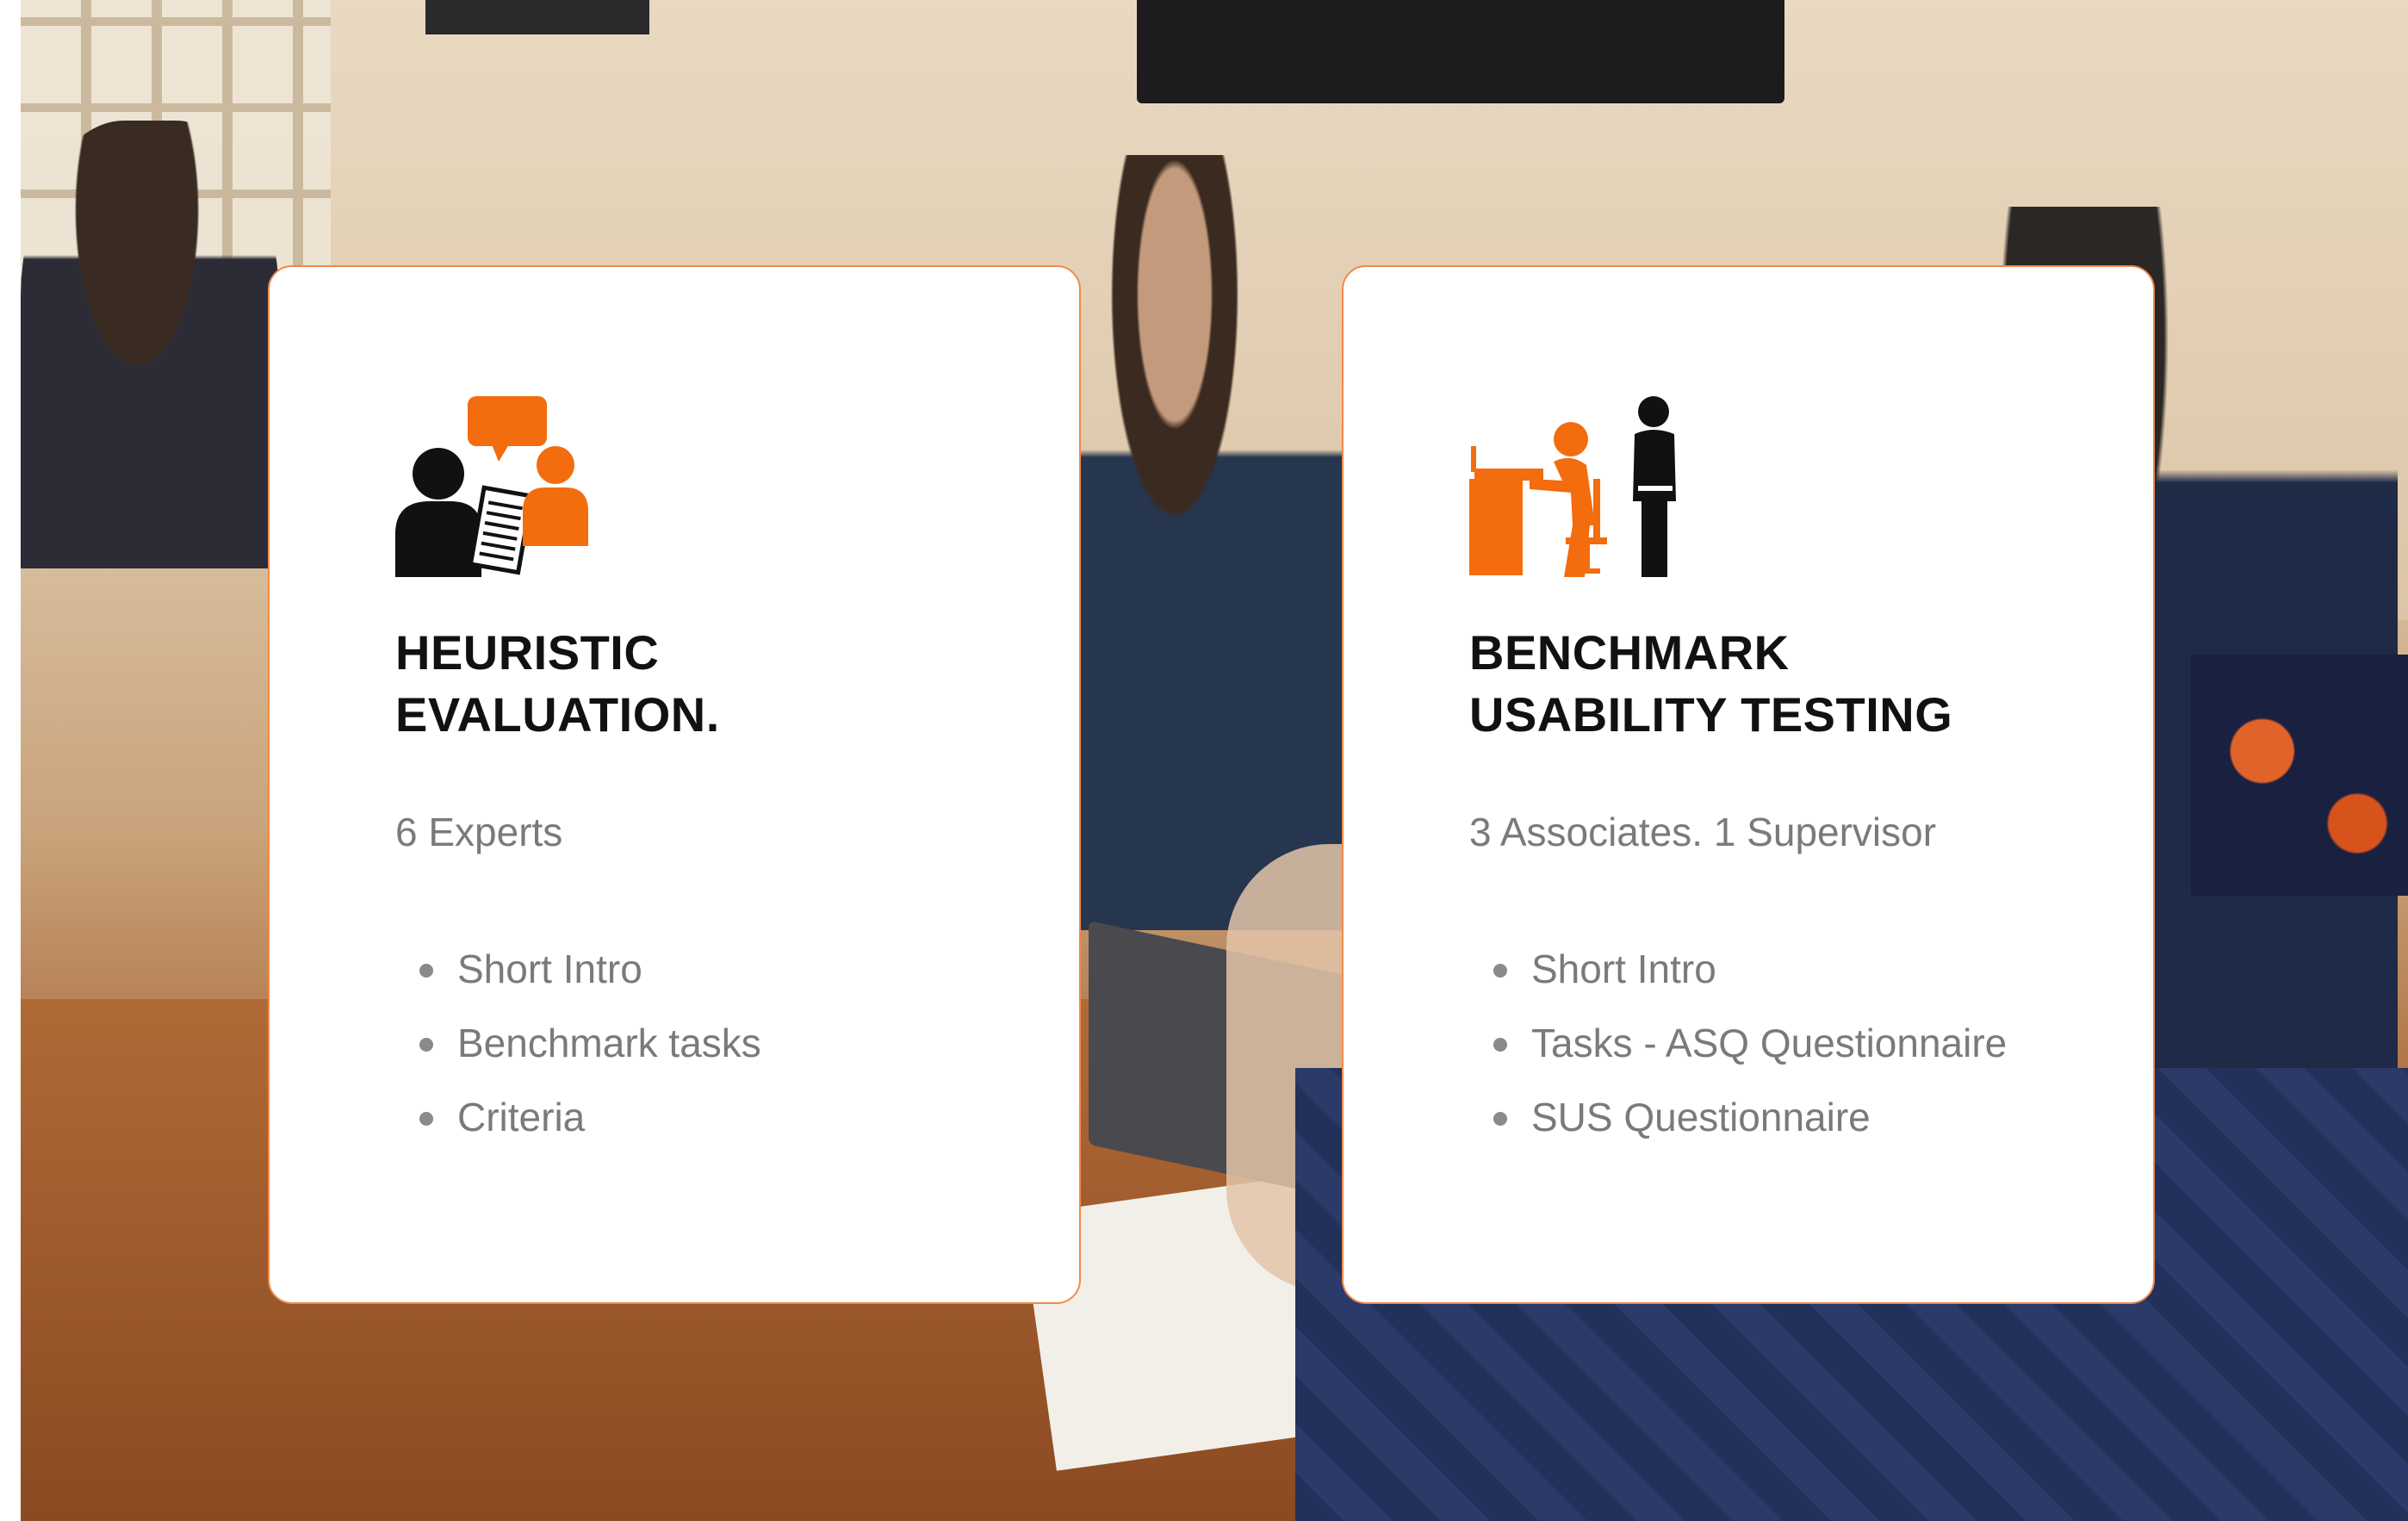 This screenshot has width=2408, height=1521. I want to click on usability-test-icon, so click(1572, 486).